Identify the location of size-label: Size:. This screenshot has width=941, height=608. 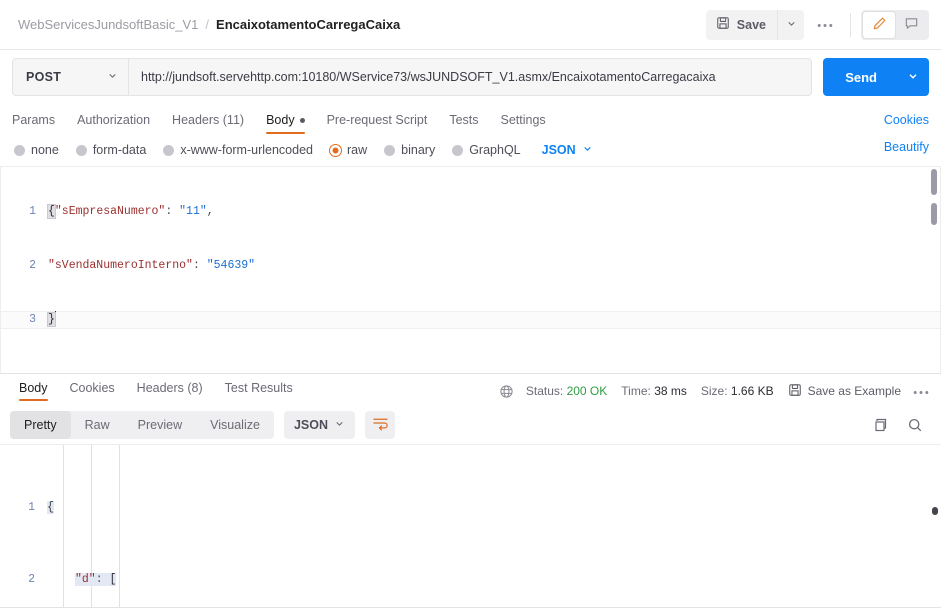
(714, 391).